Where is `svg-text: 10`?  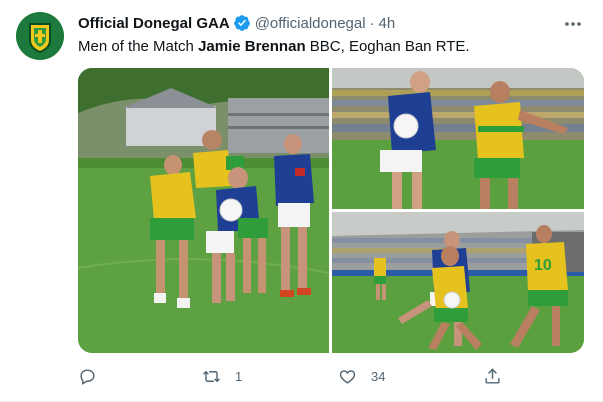 svg-text: 10 is located at coordinates (543, 265).